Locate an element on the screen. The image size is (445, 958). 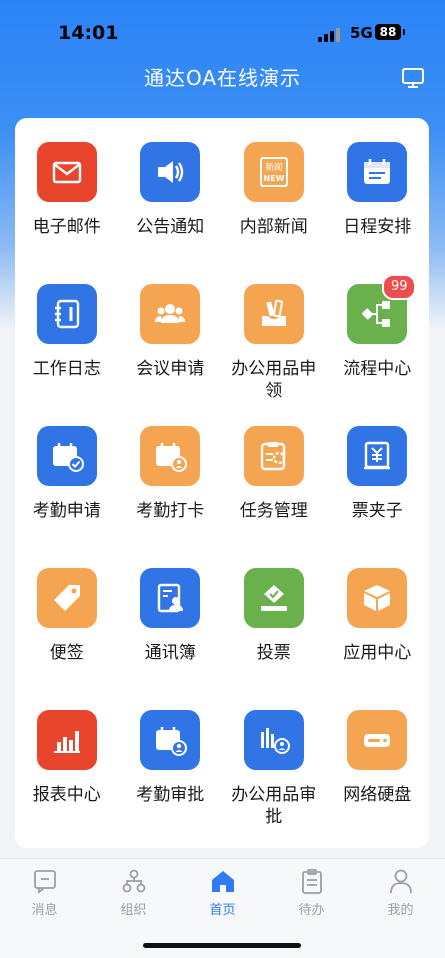
news-icon: 新闻 NEW is located at coordinates (273, 172).